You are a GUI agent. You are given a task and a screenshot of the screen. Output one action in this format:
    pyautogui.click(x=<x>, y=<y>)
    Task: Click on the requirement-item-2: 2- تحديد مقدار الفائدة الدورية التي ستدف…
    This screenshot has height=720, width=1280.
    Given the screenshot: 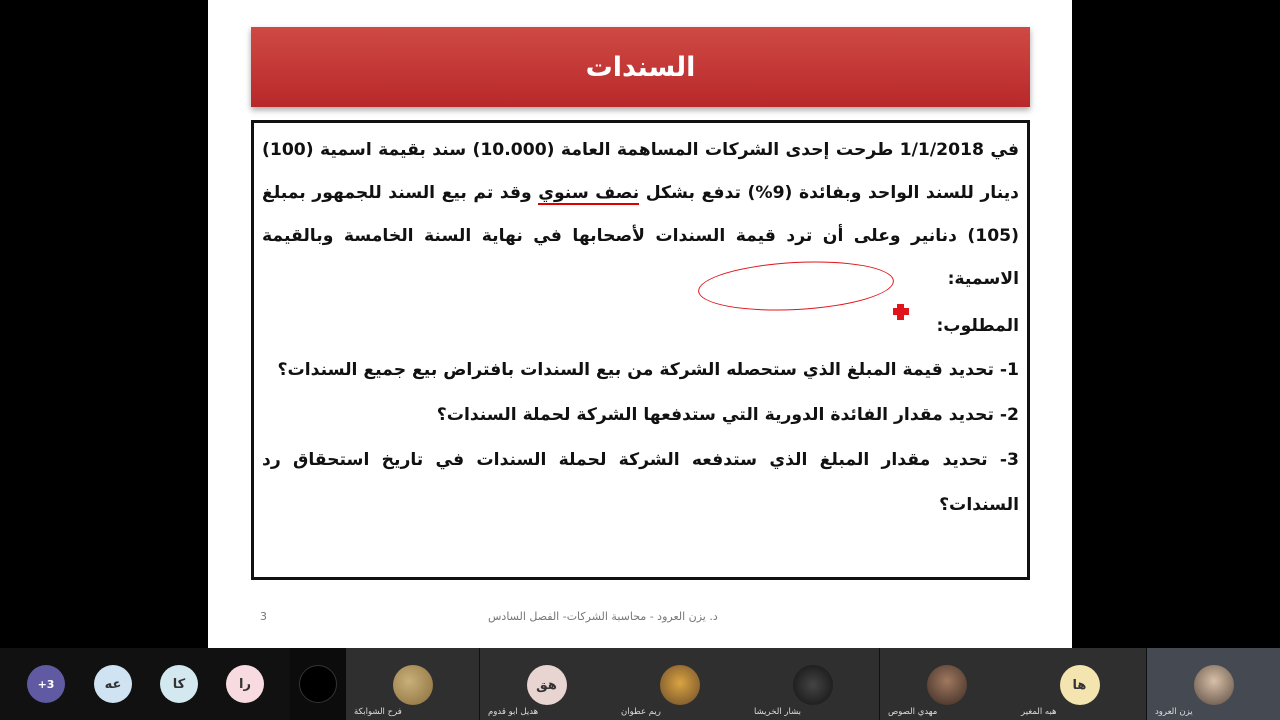 What is the action you would take?
    pyautogui.click(x=640, y=415)
    